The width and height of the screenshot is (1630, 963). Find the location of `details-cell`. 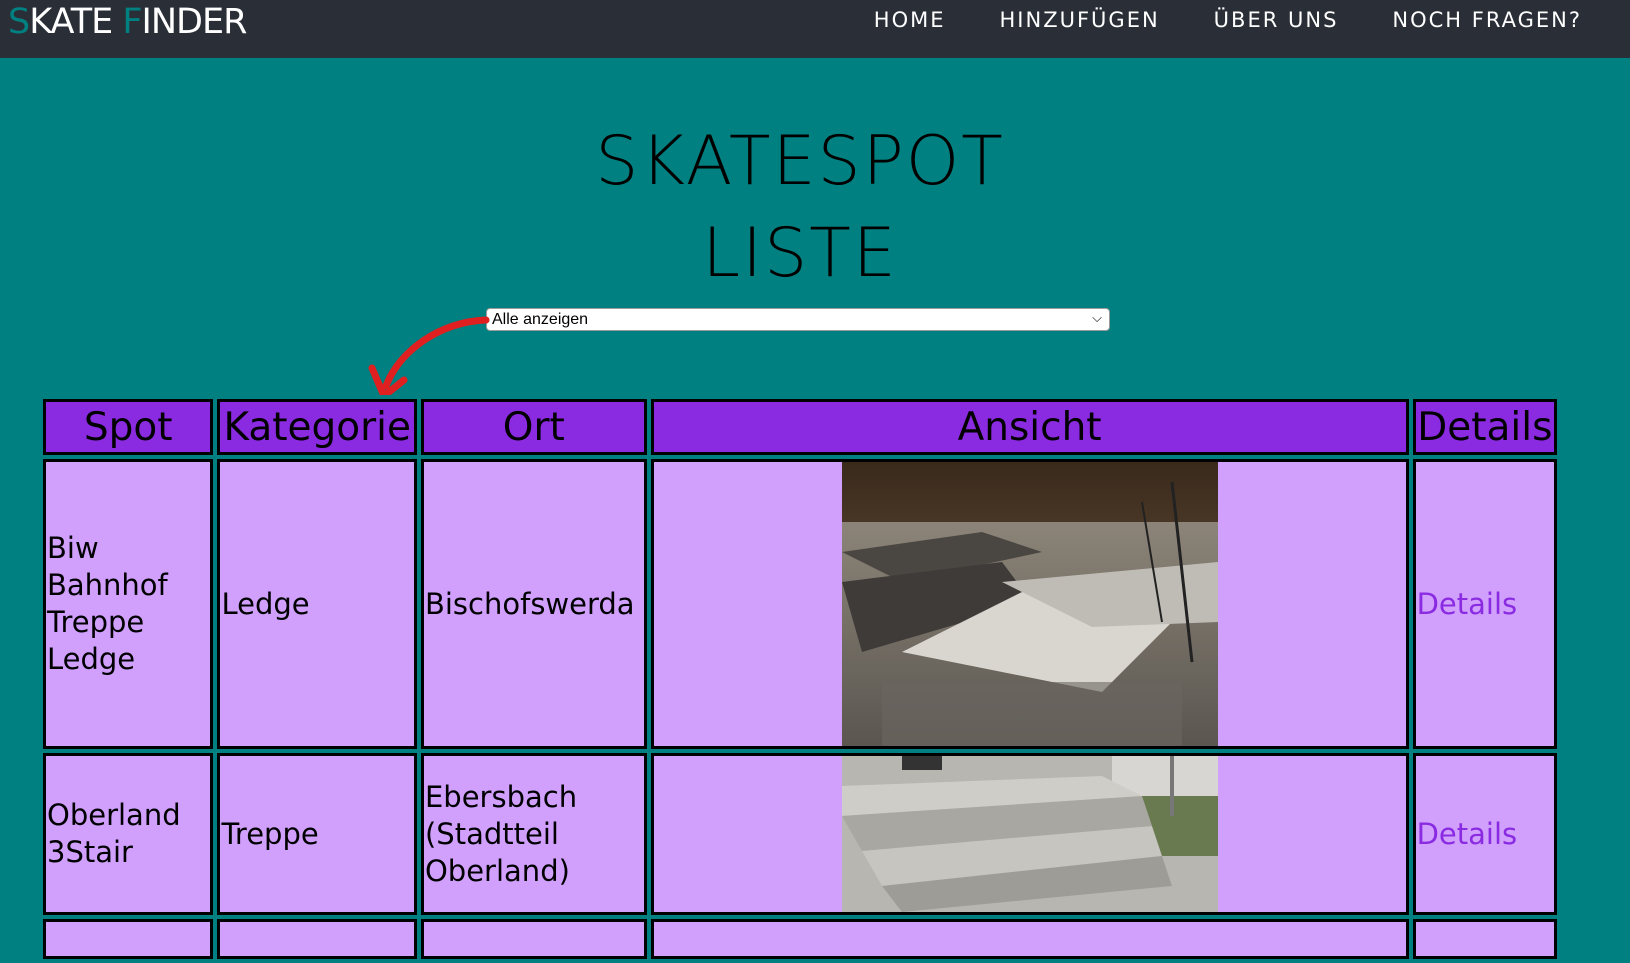

details-cell is located at coordinates (1484, 939).